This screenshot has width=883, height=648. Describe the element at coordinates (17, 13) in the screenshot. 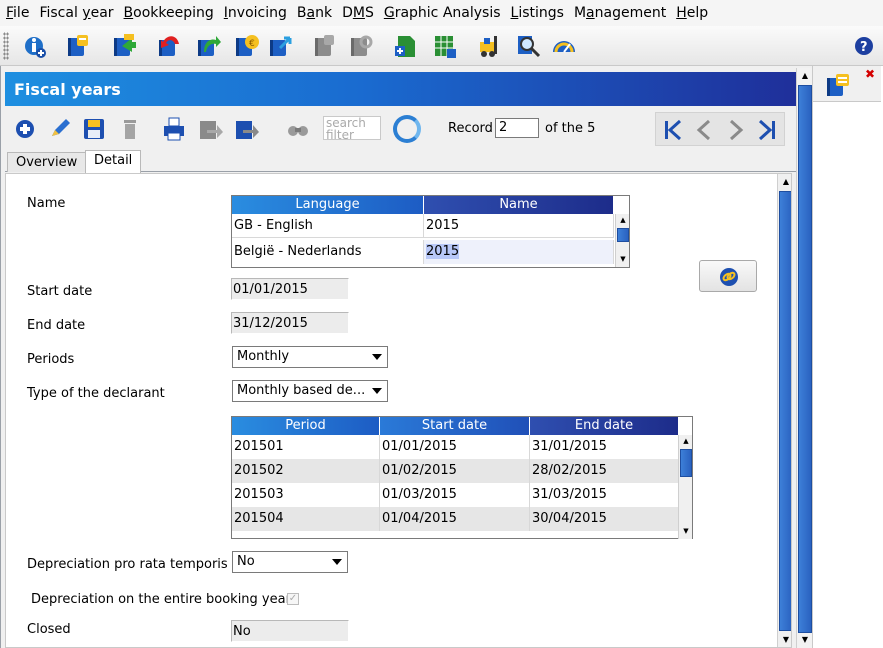

I see `menu-item: File` at that location.